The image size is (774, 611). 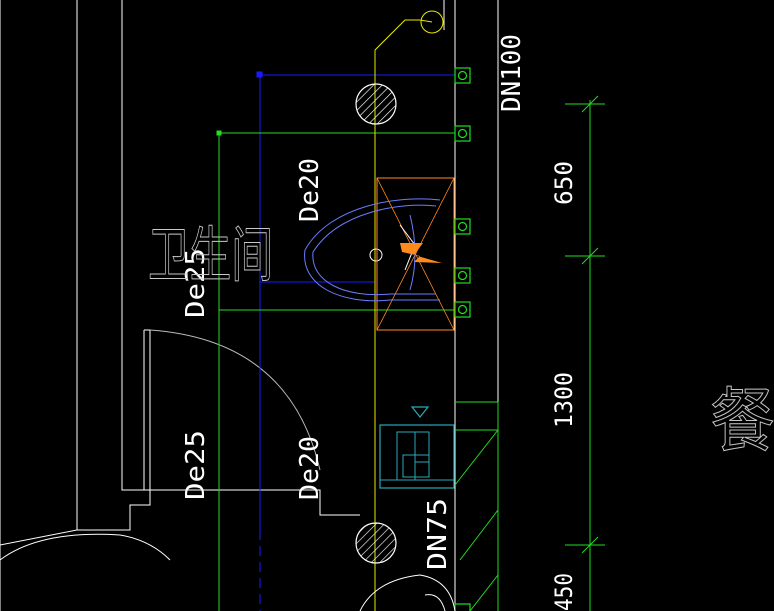 What do you see at coordinates (564, 183) in the screenshot?
I see `dim-650: 650` at bounding box center [564, 183].